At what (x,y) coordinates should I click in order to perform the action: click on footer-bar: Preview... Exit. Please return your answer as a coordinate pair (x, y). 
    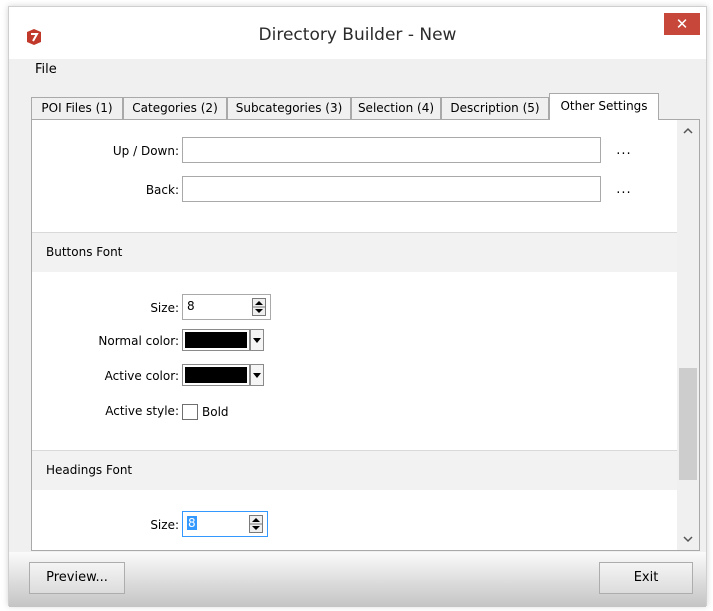
    Looking at the image, I should click on (357, 579).